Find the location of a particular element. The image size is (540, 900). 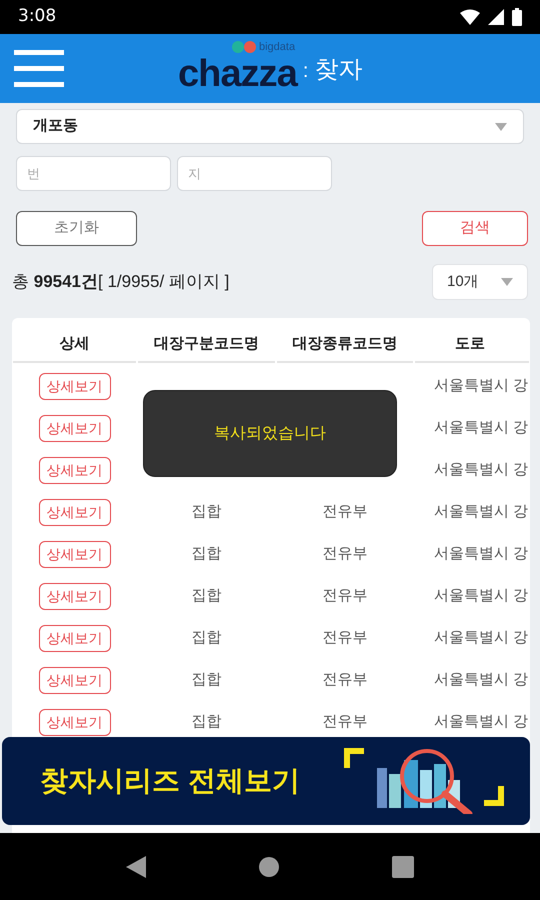

menu-icon is located at coordinates (39, 69).